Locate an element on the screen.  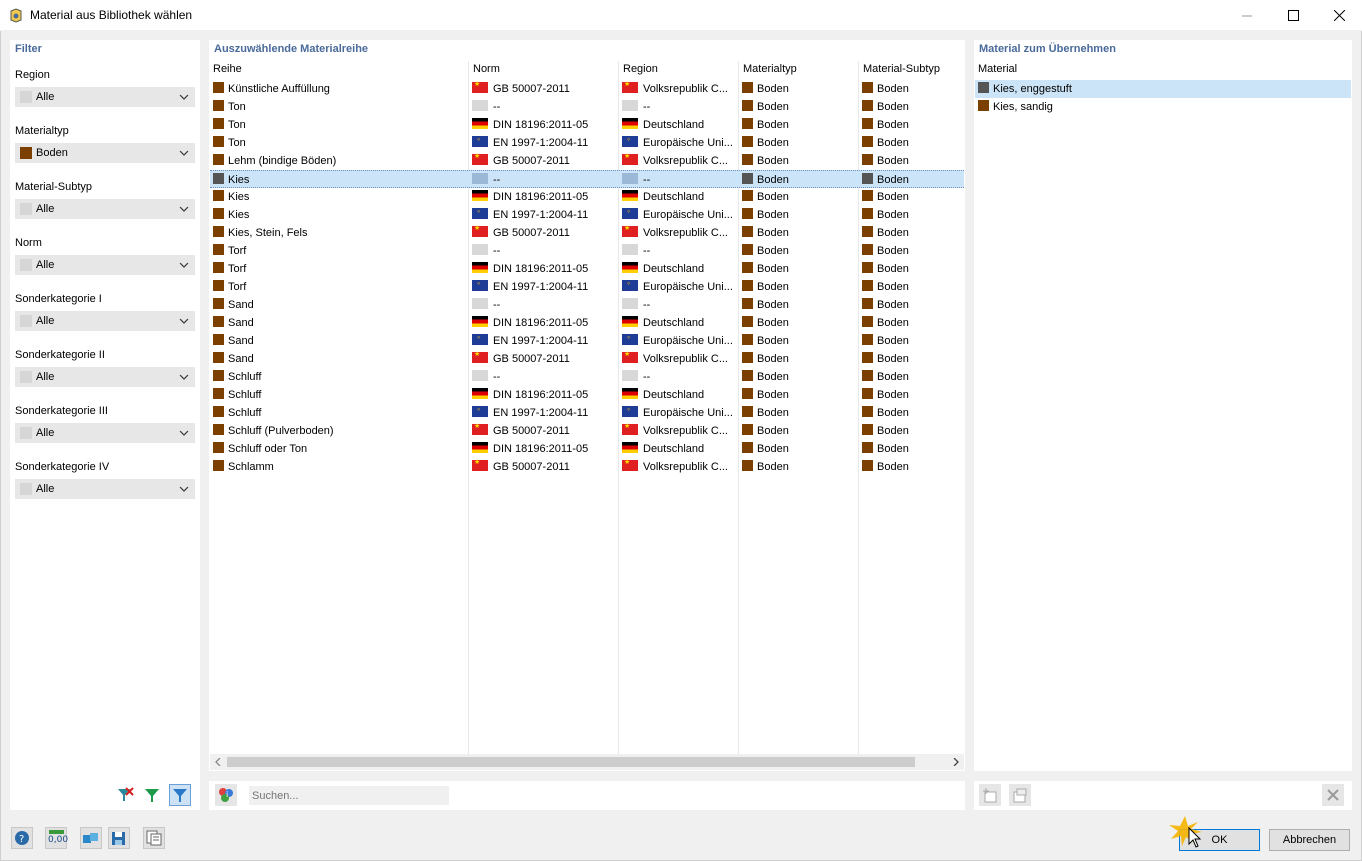
save-button is located at coordinates (119, 838).